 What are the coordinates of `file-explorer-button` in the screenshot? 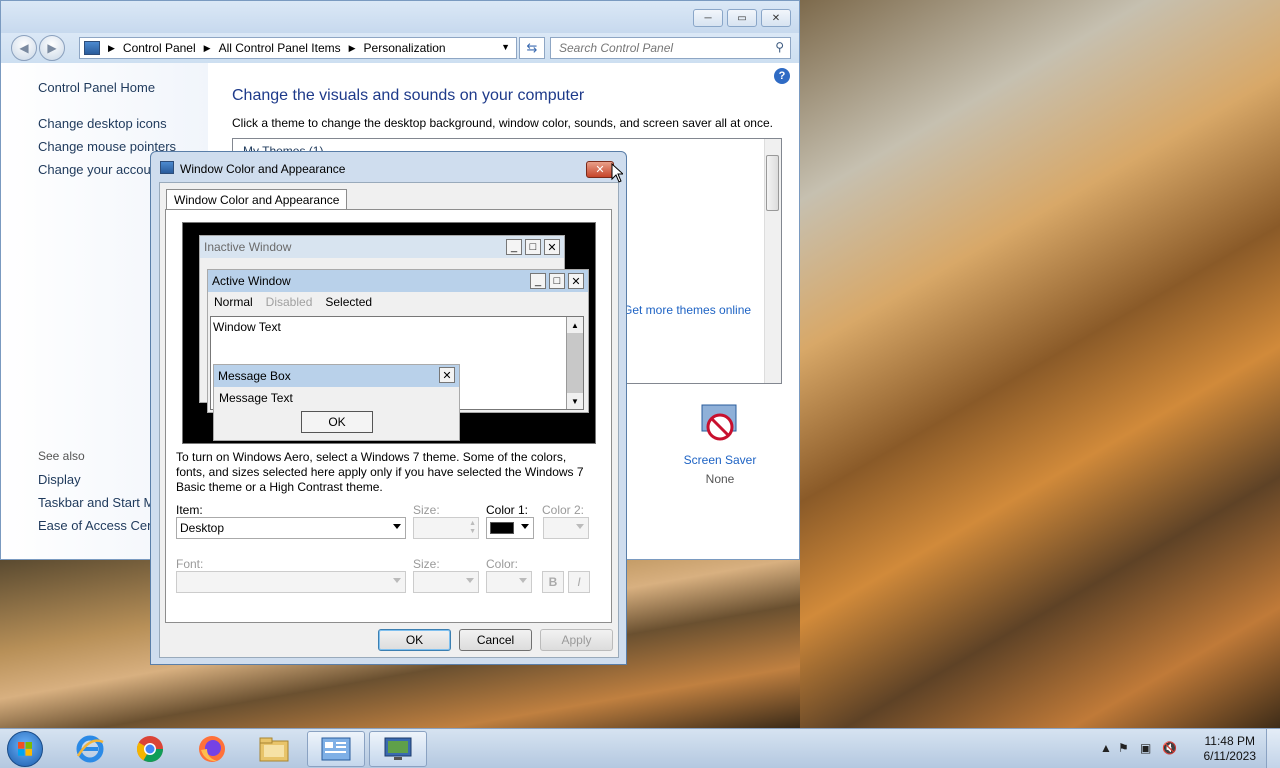 It's located at (274, 749).